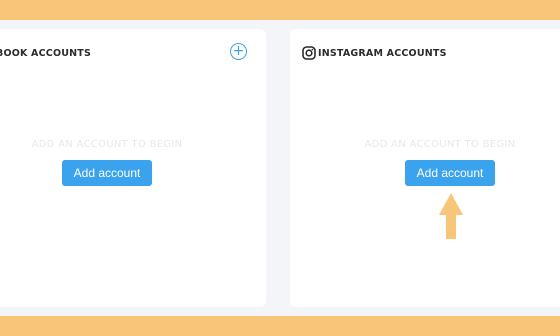 This screenshot has height=336, width=560. I want to click on top-highlight-band, so click(280, 10).